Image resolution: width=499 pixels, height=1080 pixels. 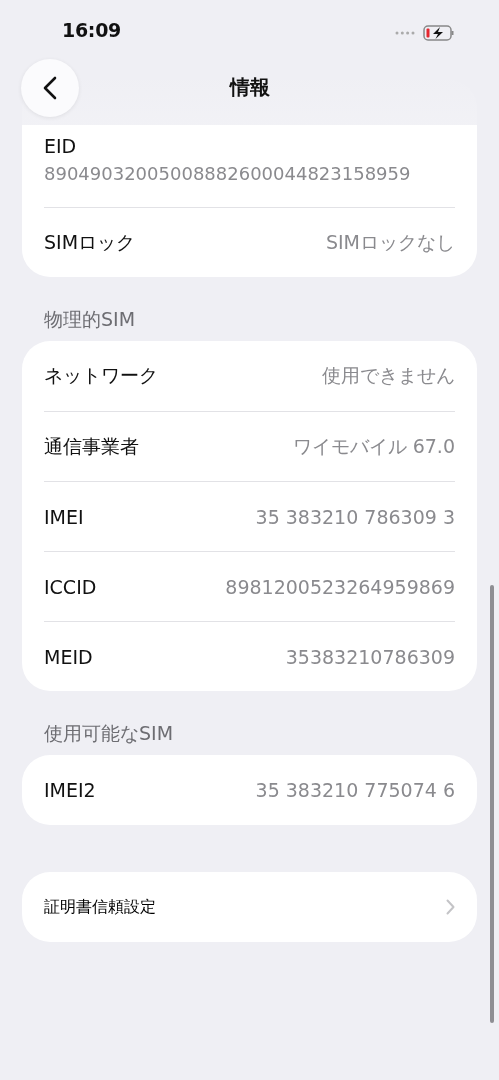 What do you see at coordinates (90, 319) in the screenshot?
I see `section-header: 物理的SIM` at bounding box center [90, 319].